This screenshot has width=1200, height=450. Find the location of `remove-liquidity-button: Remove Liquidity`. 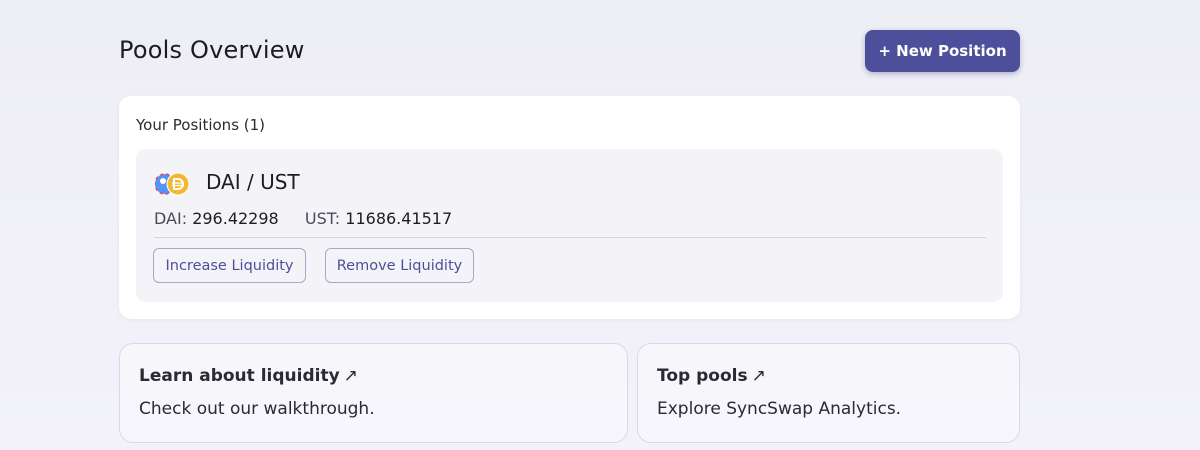

remove-liquidity-button: Remove Liquidity is located at coordinates (399, 265).